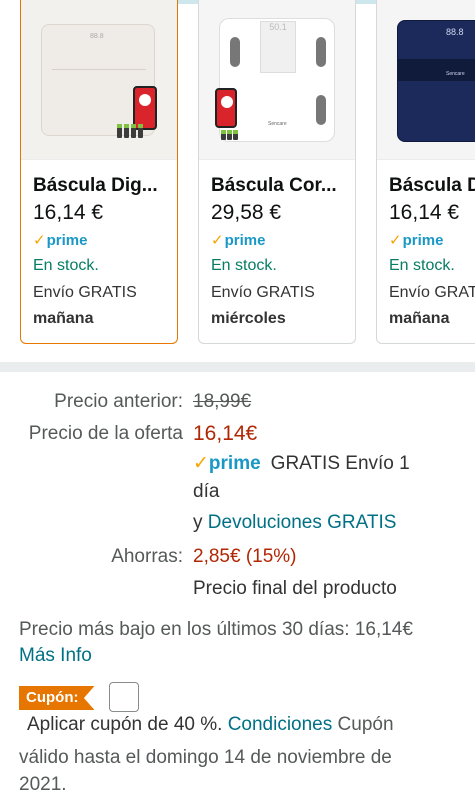 The image size is (475, 811). What do you see at coordinates (225, 433) in the screenshot?
I see `deal-price-value: 16,14€` at bounding box center [225, 433].